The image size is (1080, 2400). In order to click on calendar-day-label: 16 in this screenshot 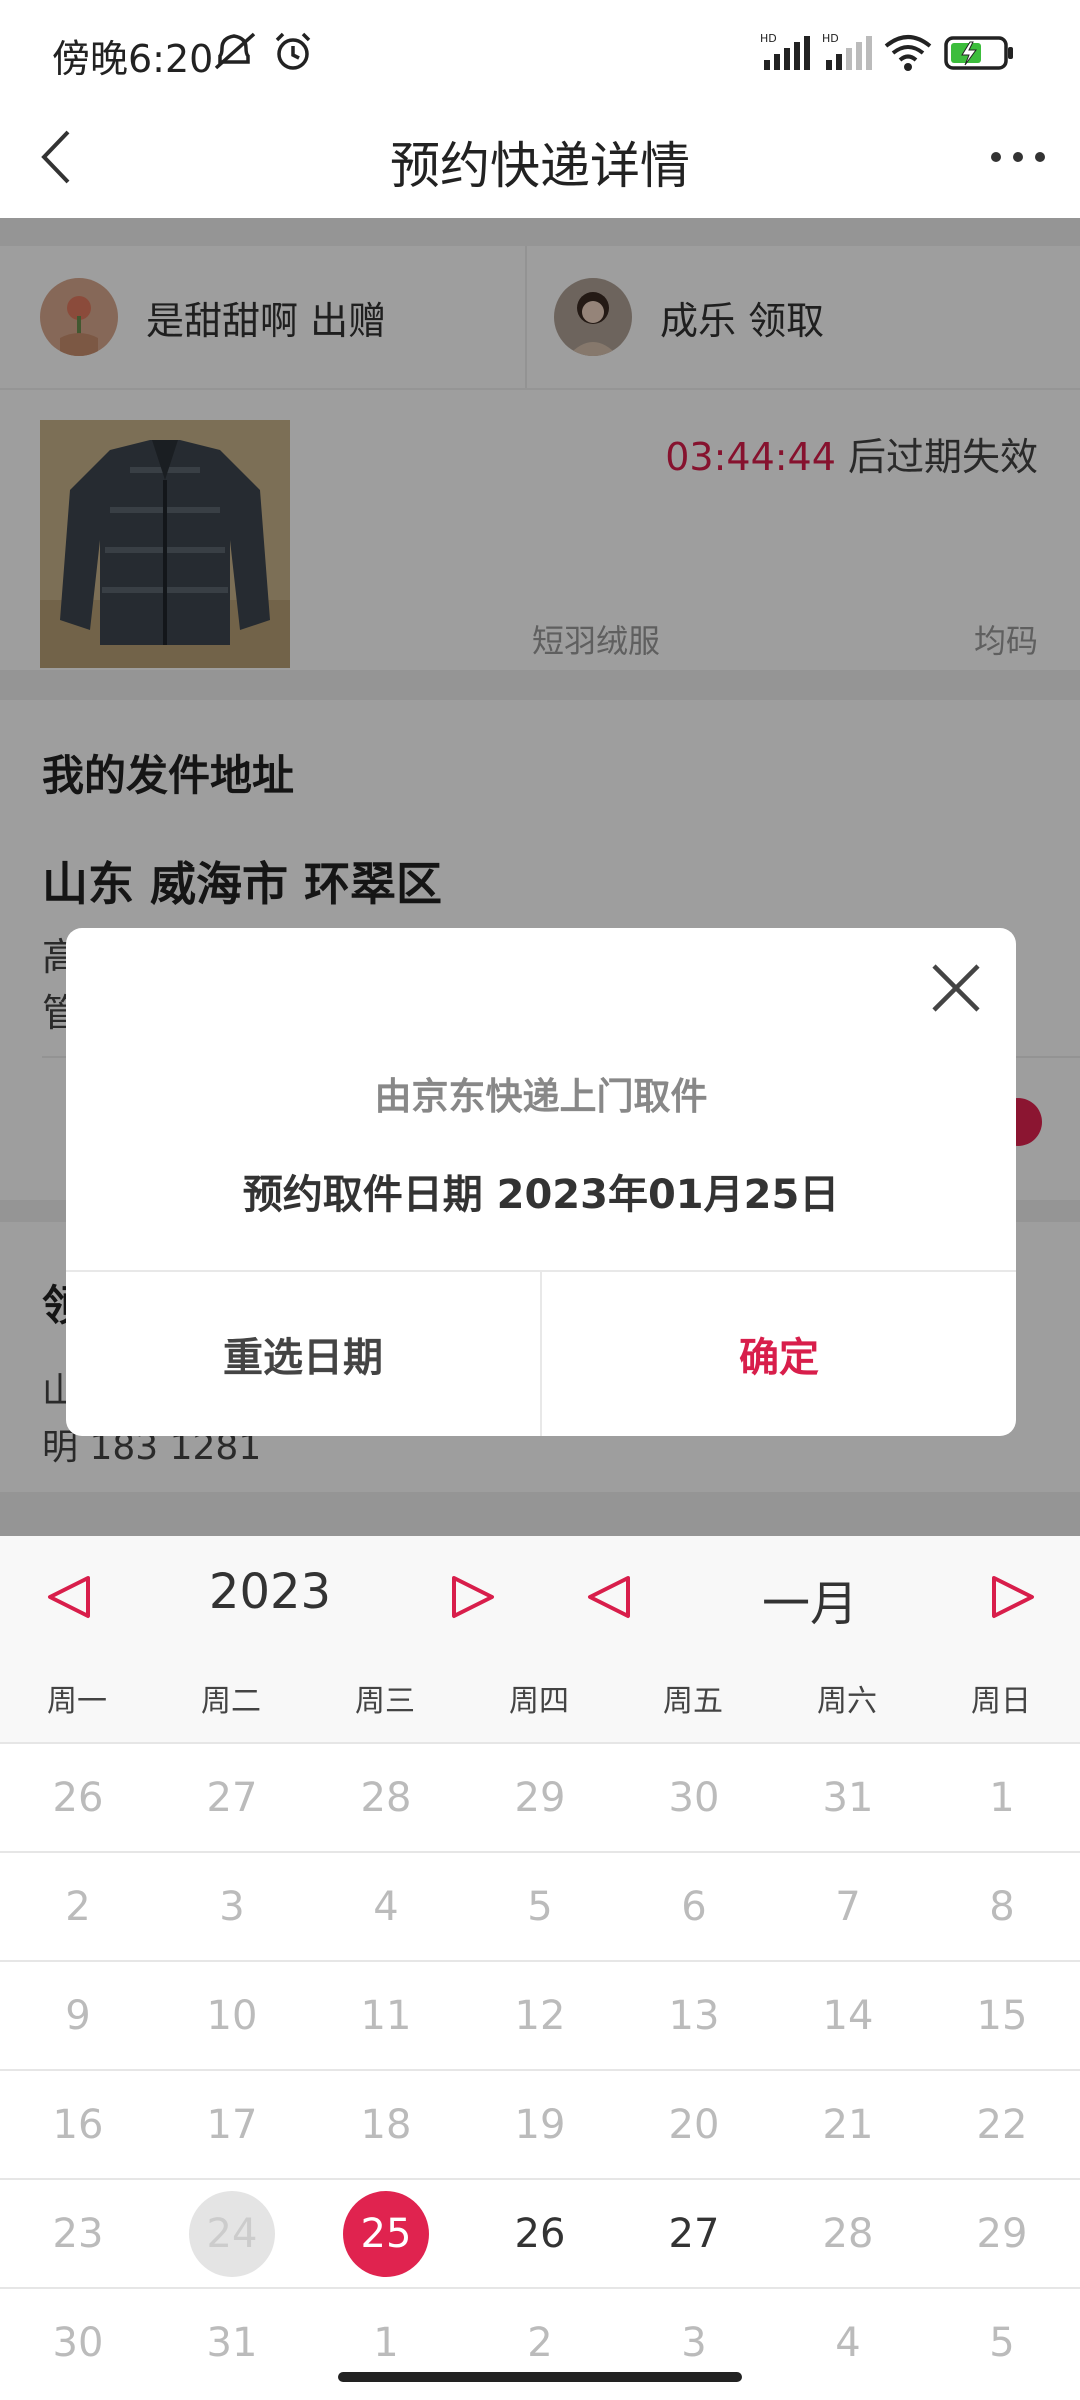, I will do `click(78, 2125)`.